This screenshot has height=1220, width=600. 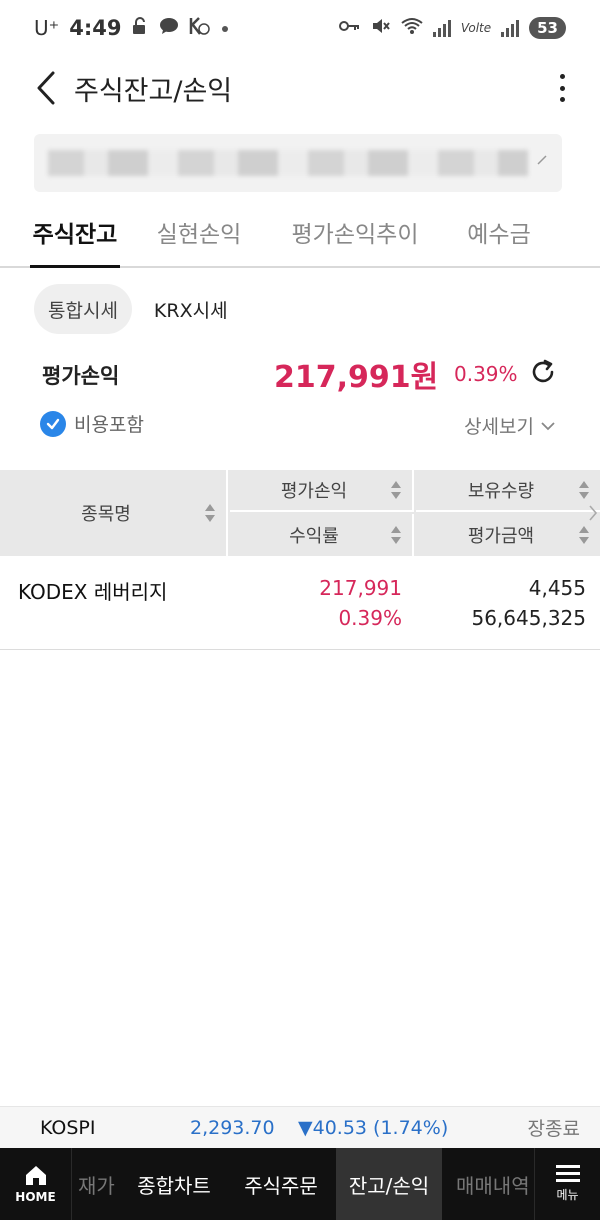 I want to click on ticker-index-name: KOSPI, so click(x=68, y=1127).